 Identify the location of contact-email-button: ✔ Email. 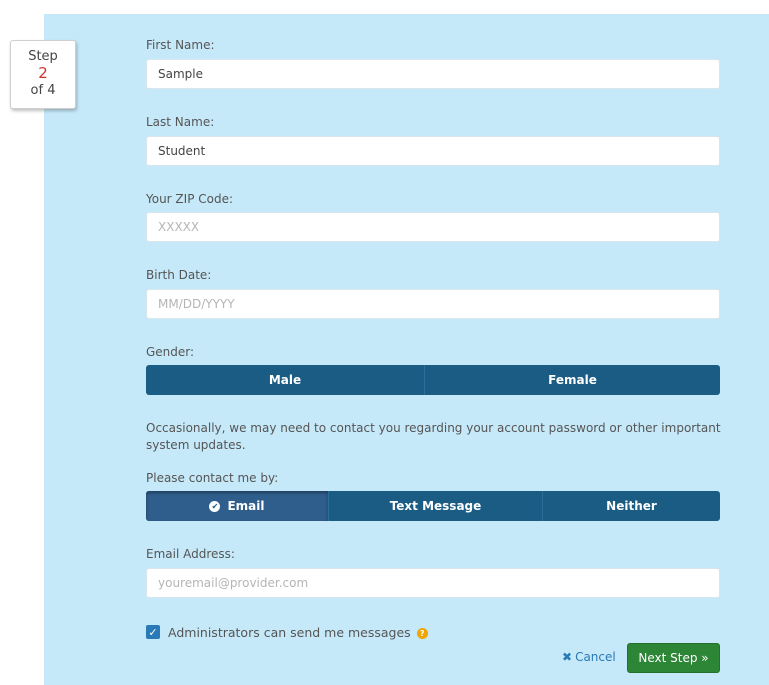
(237, 506).